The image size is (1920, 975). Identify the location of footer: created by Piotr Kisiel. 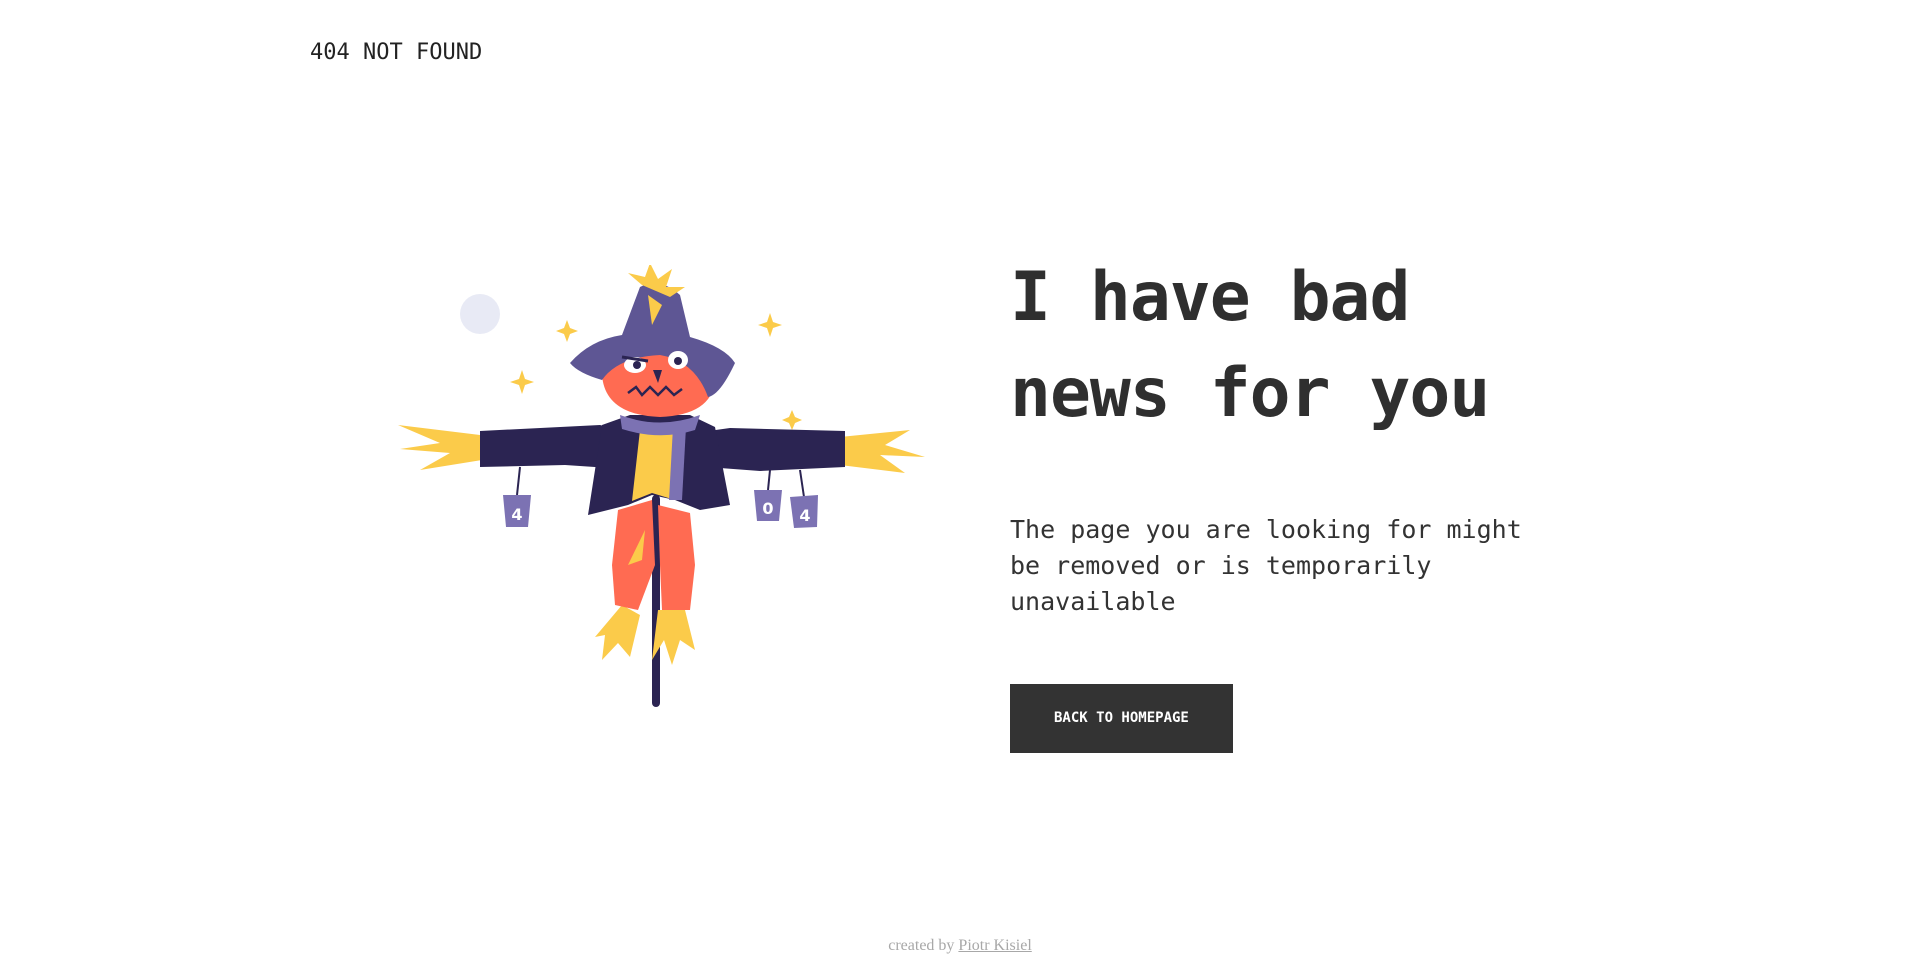
(960, 946).